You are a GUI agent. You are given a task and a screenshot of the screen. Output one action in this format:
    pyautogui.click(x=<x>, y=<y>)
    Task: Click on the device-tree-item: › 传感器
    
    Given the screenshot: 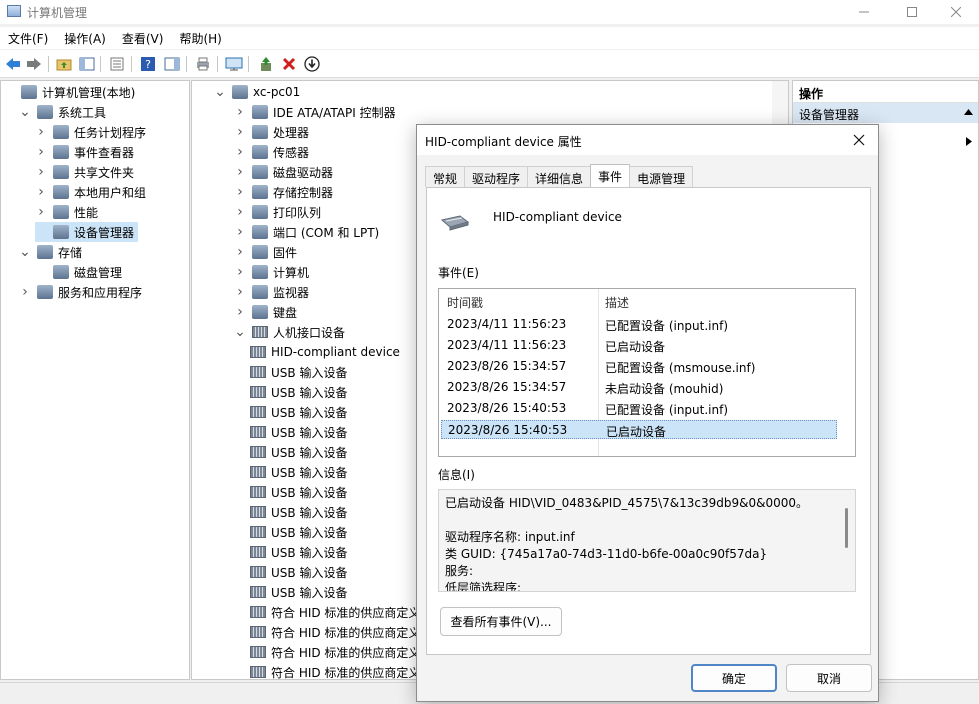 What is the action you would take?
    pyautogui.click(x=271, y=152)
    